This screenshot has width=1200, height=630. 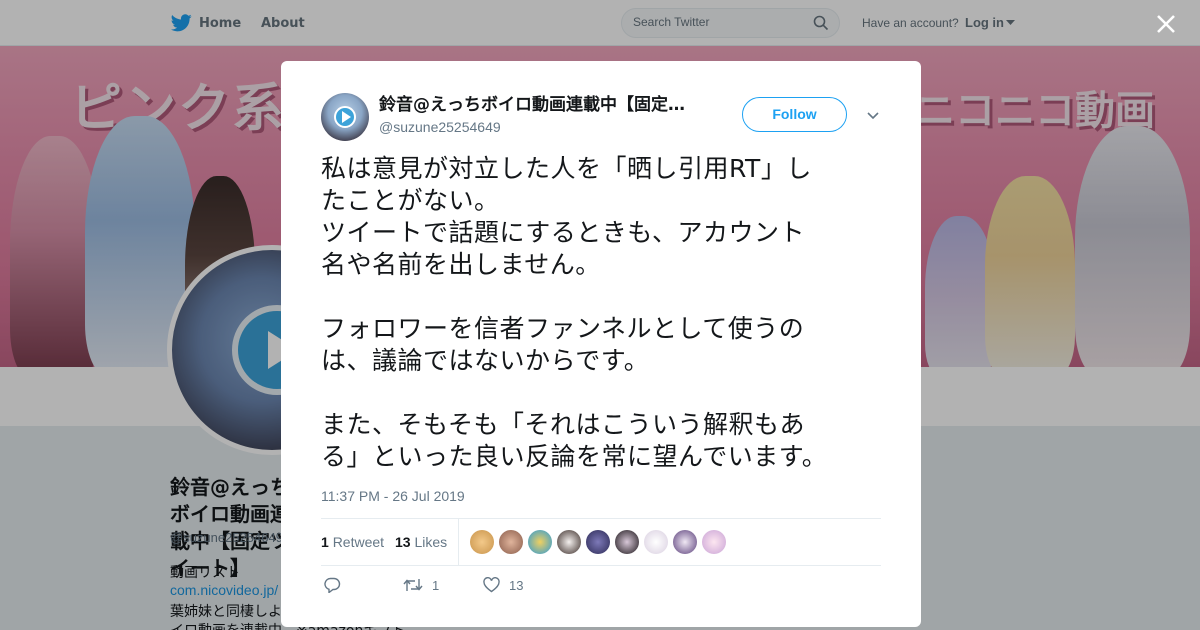 I want to click on tweet-stats: 1 Retweet 13 Likes, so click(x=601, y=542).